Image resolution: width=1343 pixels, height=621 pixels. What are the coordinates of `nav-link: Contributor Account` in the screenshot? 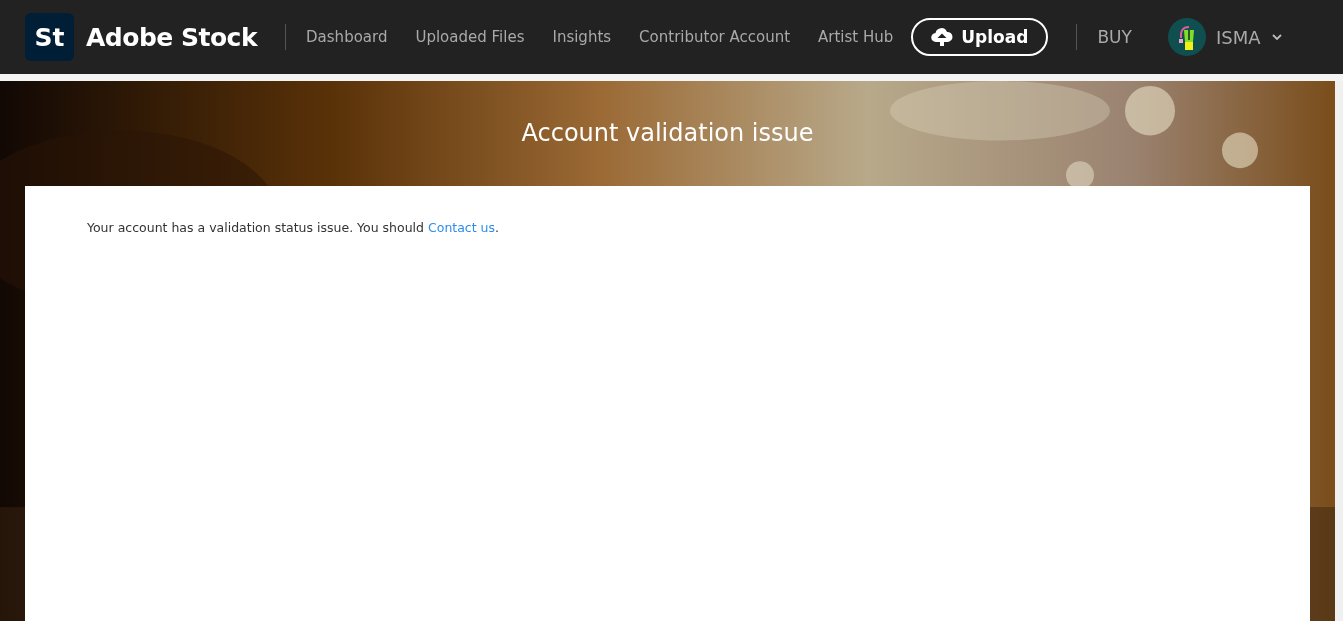 It's located at (715, 37).